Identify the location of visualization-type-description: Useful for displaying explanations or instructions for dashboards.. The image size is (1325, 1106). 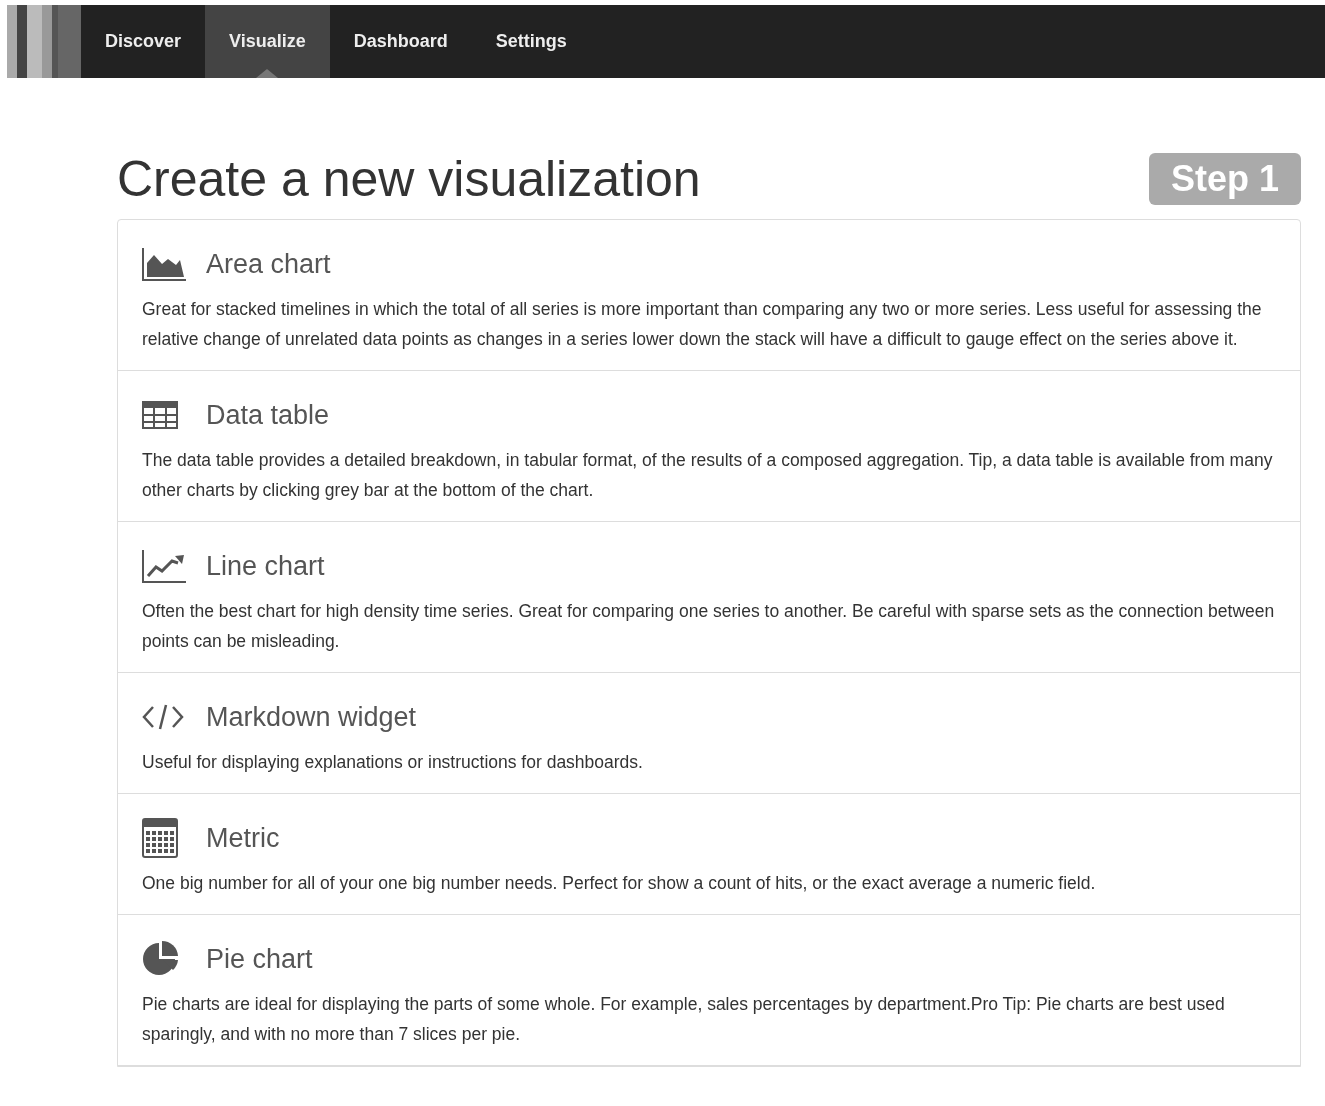
(393, 762).